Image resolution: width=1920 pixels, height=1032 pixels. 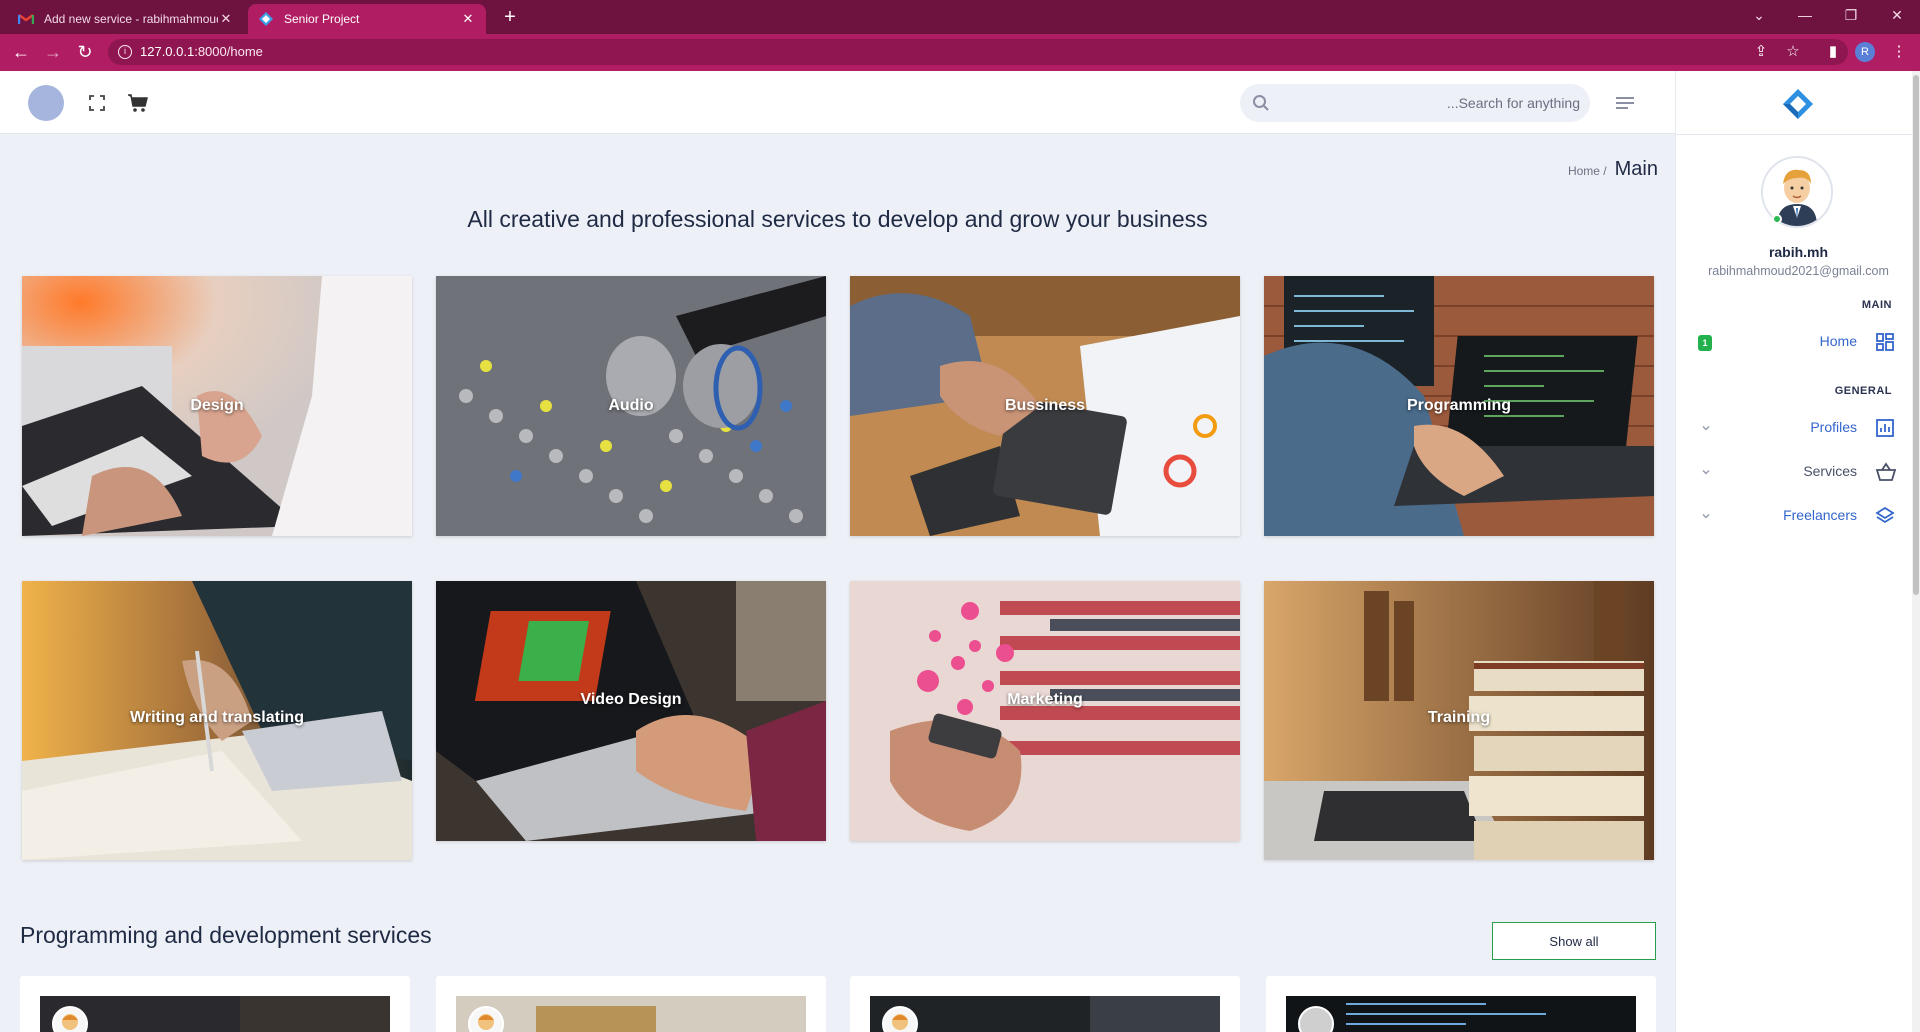 What do you see at coordinates (125, 52) in the screenshot?
I see `site-info-icon: i` at bounding box center [125, 52].